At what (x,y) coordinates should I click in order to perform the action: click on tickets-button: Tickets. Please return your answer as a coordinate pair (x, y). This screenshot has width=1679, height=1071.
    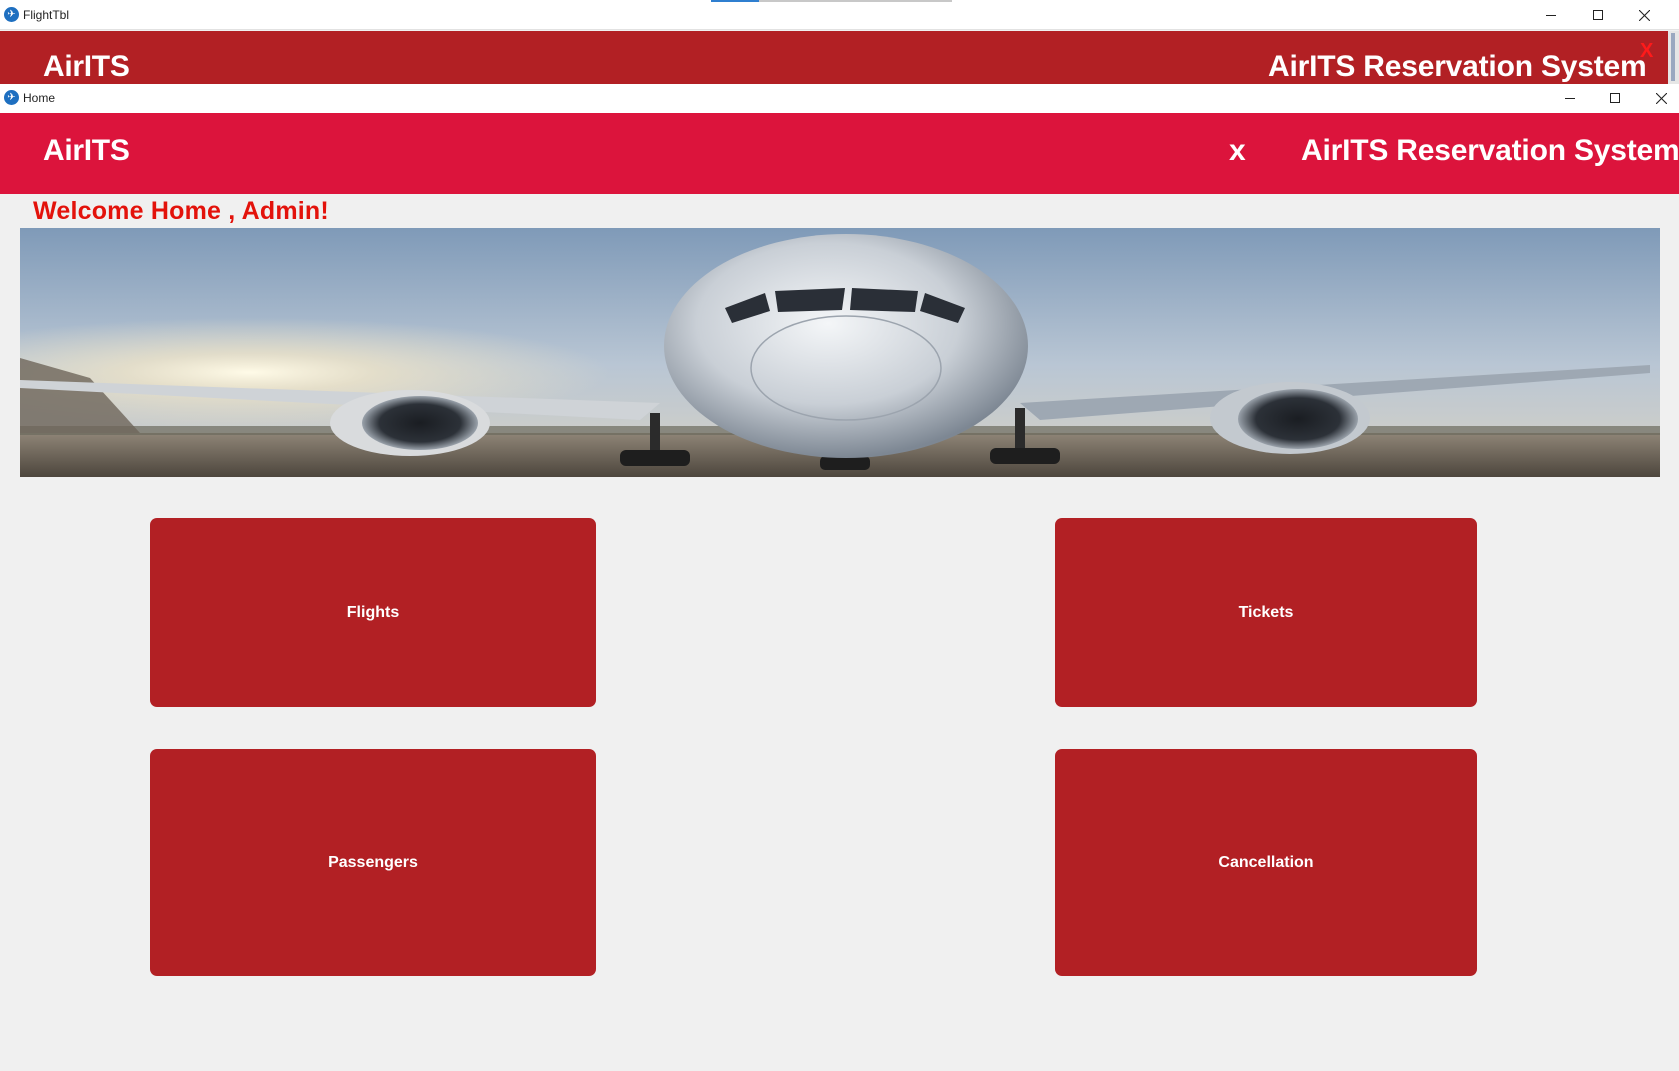
    Looking at the image, I should click on (1266, 612).